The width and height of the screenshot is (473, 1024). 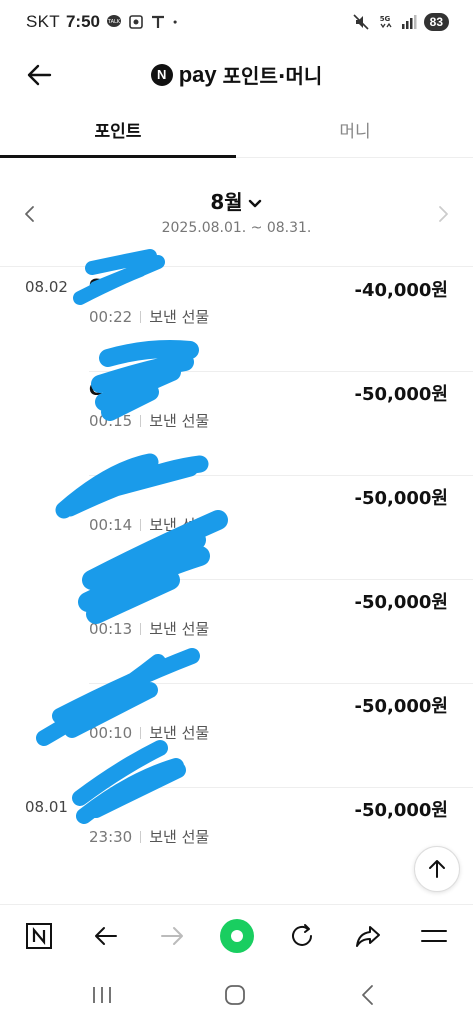 I want to click on page-title: N pay 포인트·머니, so click(x=236, y=74).